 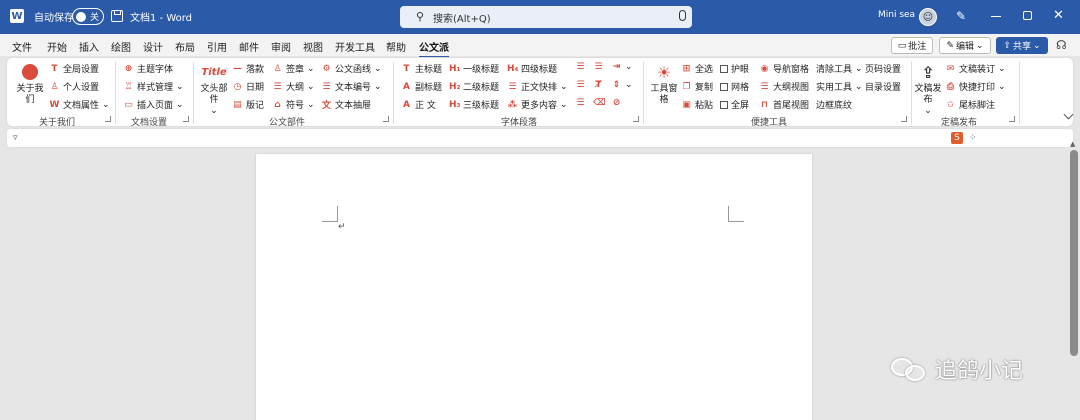 I want to click on header-parts-button: Title 文头部件 ⌄, so click(x=214, y=89).